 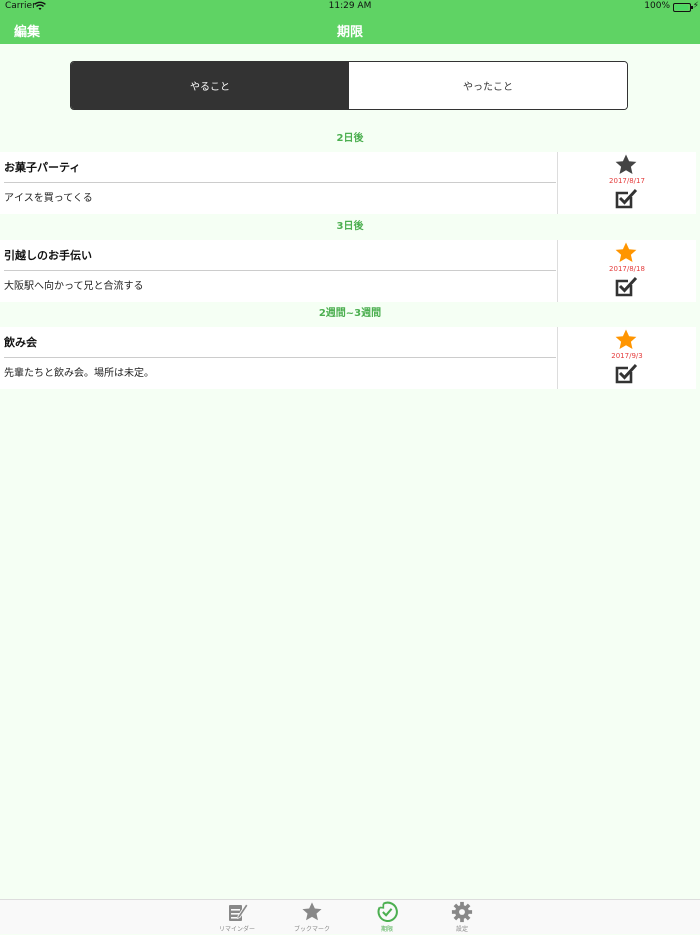 What do you see at coordinates (627, 269) in the screenshot?
I see `item-date: 2017/8/18` at bounding box center [627, 269].